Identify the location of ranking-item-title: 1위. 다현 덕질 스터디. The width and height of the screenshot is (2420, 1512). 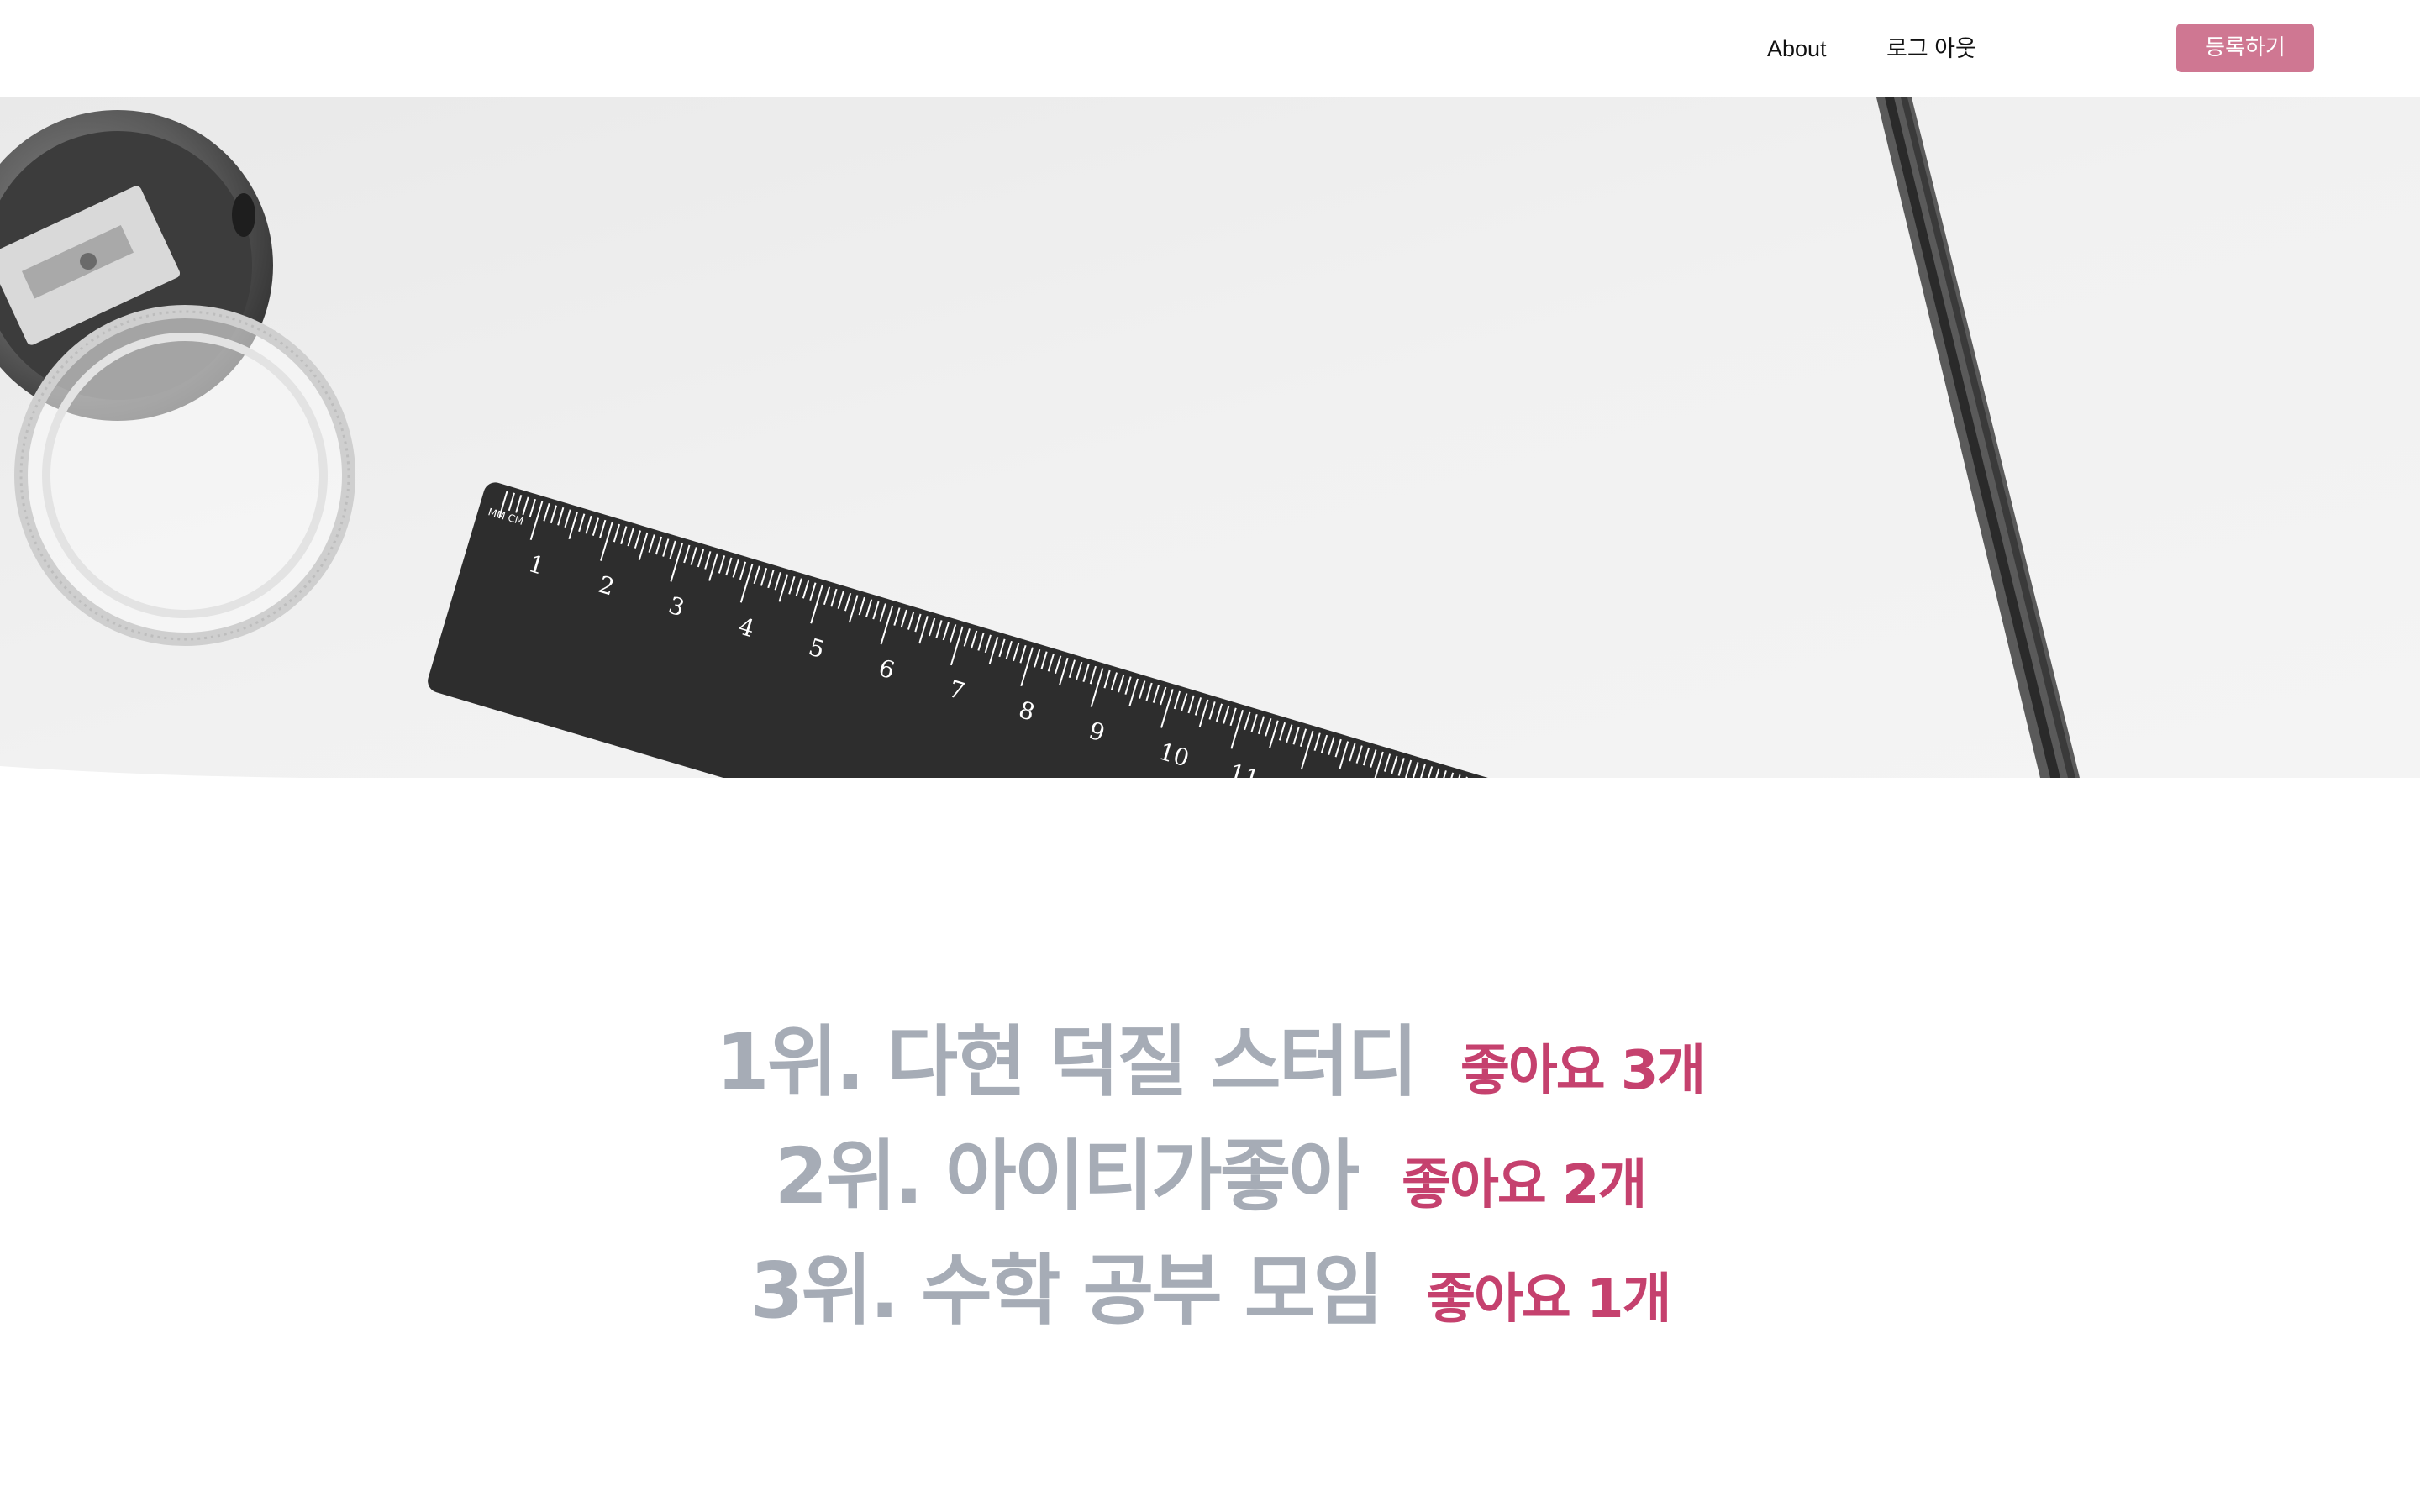
(1067, 1055).